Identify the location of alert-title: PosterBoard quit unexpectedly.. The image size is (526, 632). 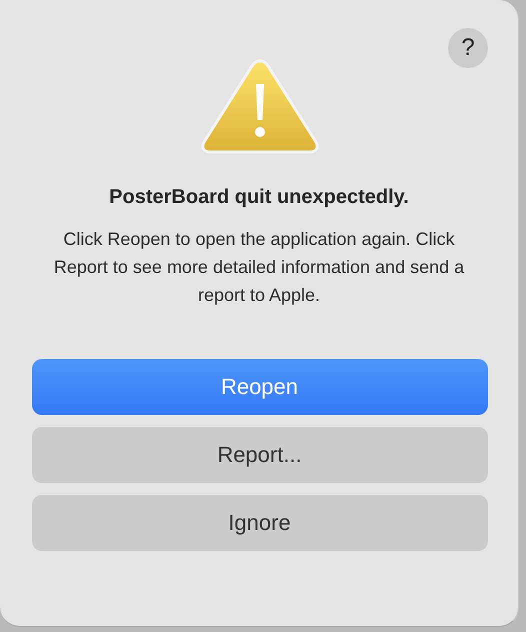
(259, 197).